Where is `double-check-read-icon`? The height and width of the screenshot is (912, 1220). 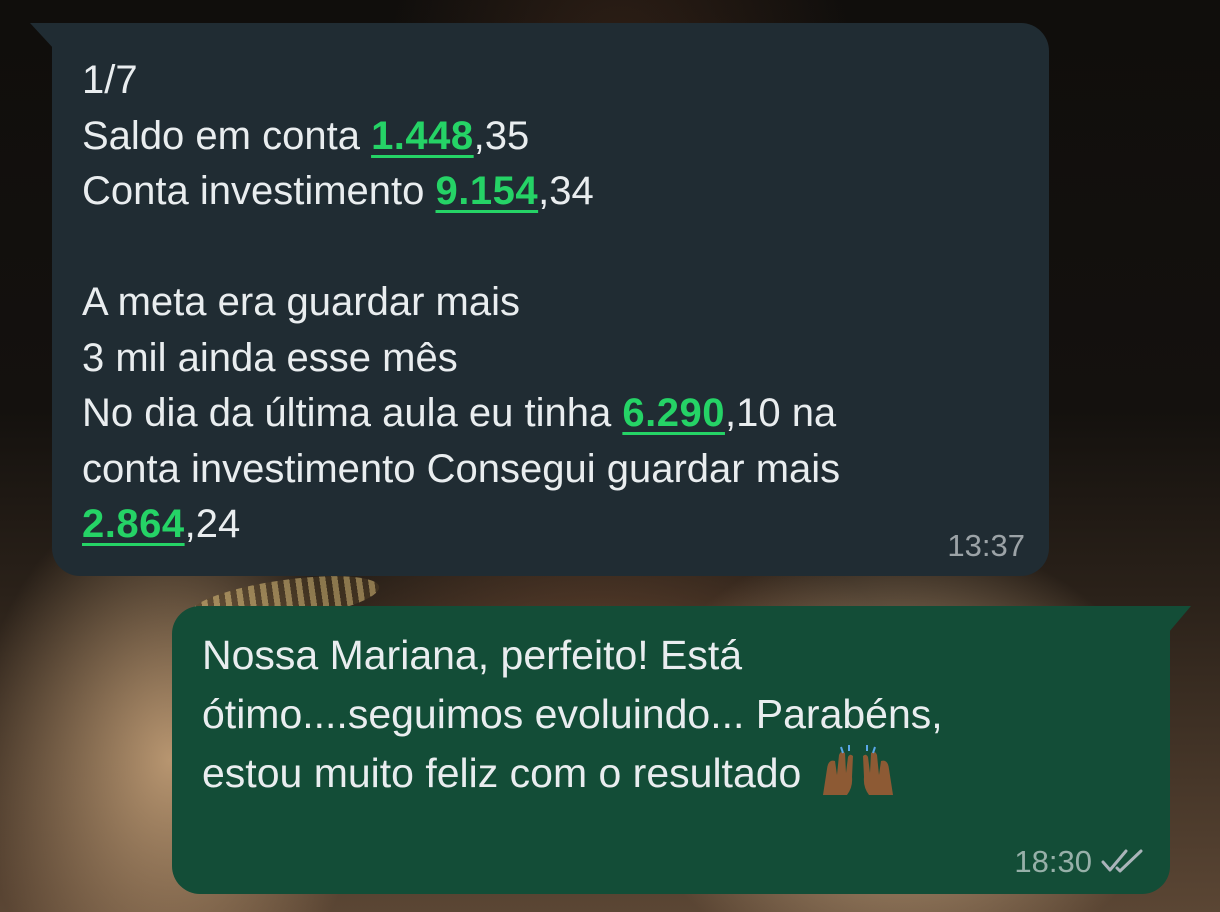 double-check-read-icon is located at coordinates (1122, 861).